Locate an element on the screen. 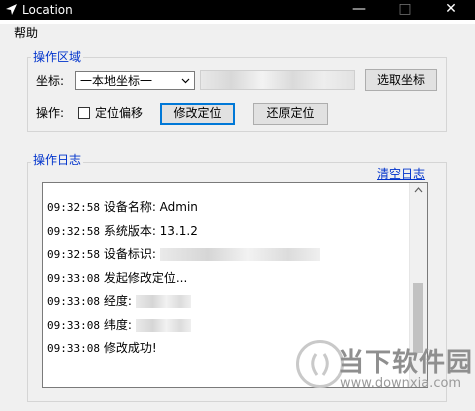 This screenshot has height=411, width=475. watermark: 当下软件园 www.downxia.com is located at coordinates (385, 374).